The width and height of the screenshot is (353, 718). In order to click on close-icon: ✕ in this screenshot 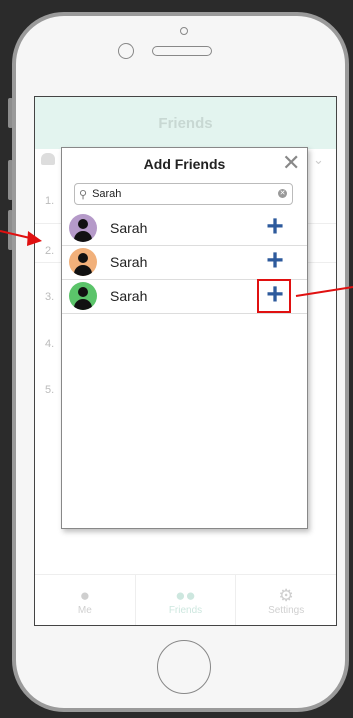, I will do `click(291, 163)`.